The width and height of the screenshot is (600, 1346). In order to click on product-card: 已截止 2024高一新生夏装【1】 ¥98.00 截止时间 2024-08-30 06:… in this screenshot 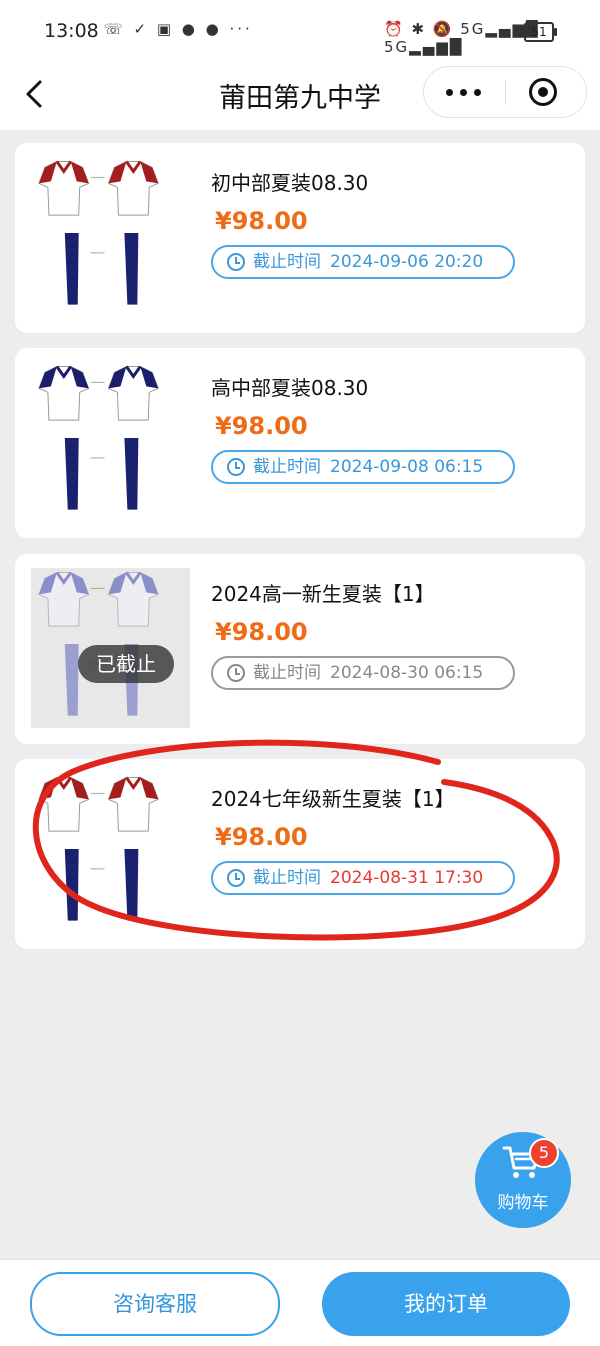, I will do `click(300, 649)`.